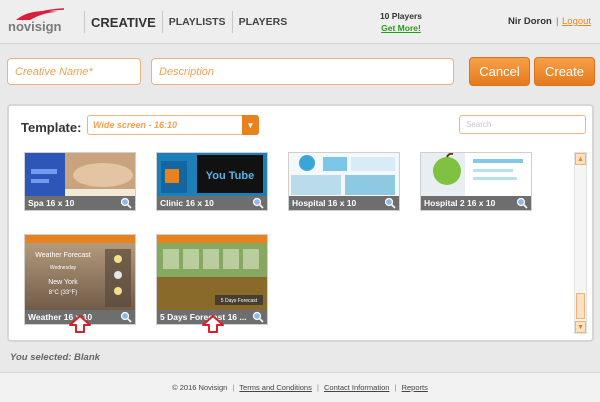 This screenshot has height=402, width=600. Describe the element at coordinates (34, 26) in the screenshot. I see `logo-text: novisign` at that location.